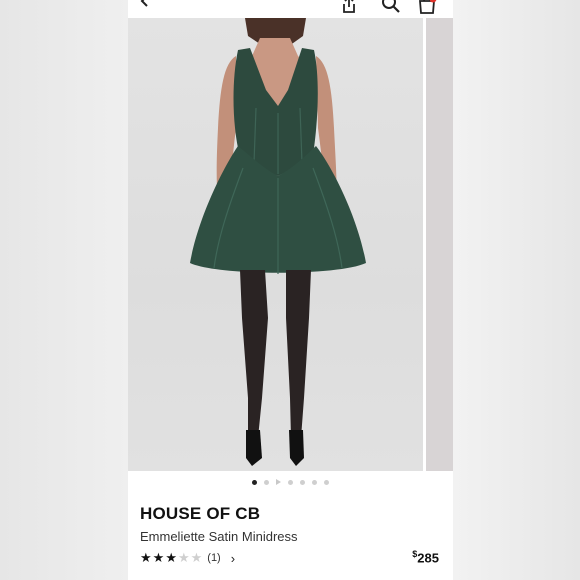 The height and width of the screenshot is (580, 580). Describe the element at coordinates (200, 514) in the screenshot. I see `brand-name: HOUSE OF CB` at that location.